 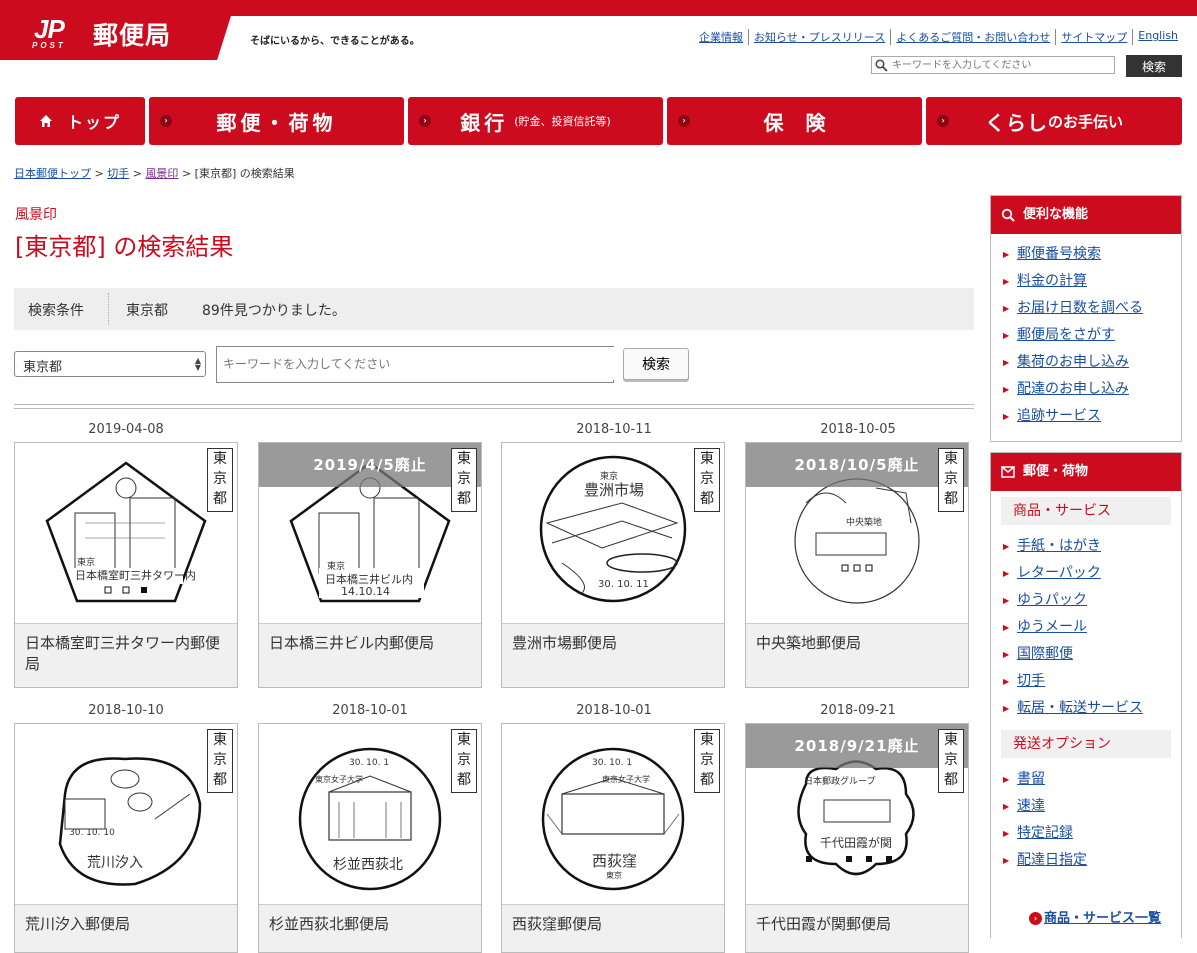 I want to click on products-heading: 商品・サービス, so click(x=1086, y=511).